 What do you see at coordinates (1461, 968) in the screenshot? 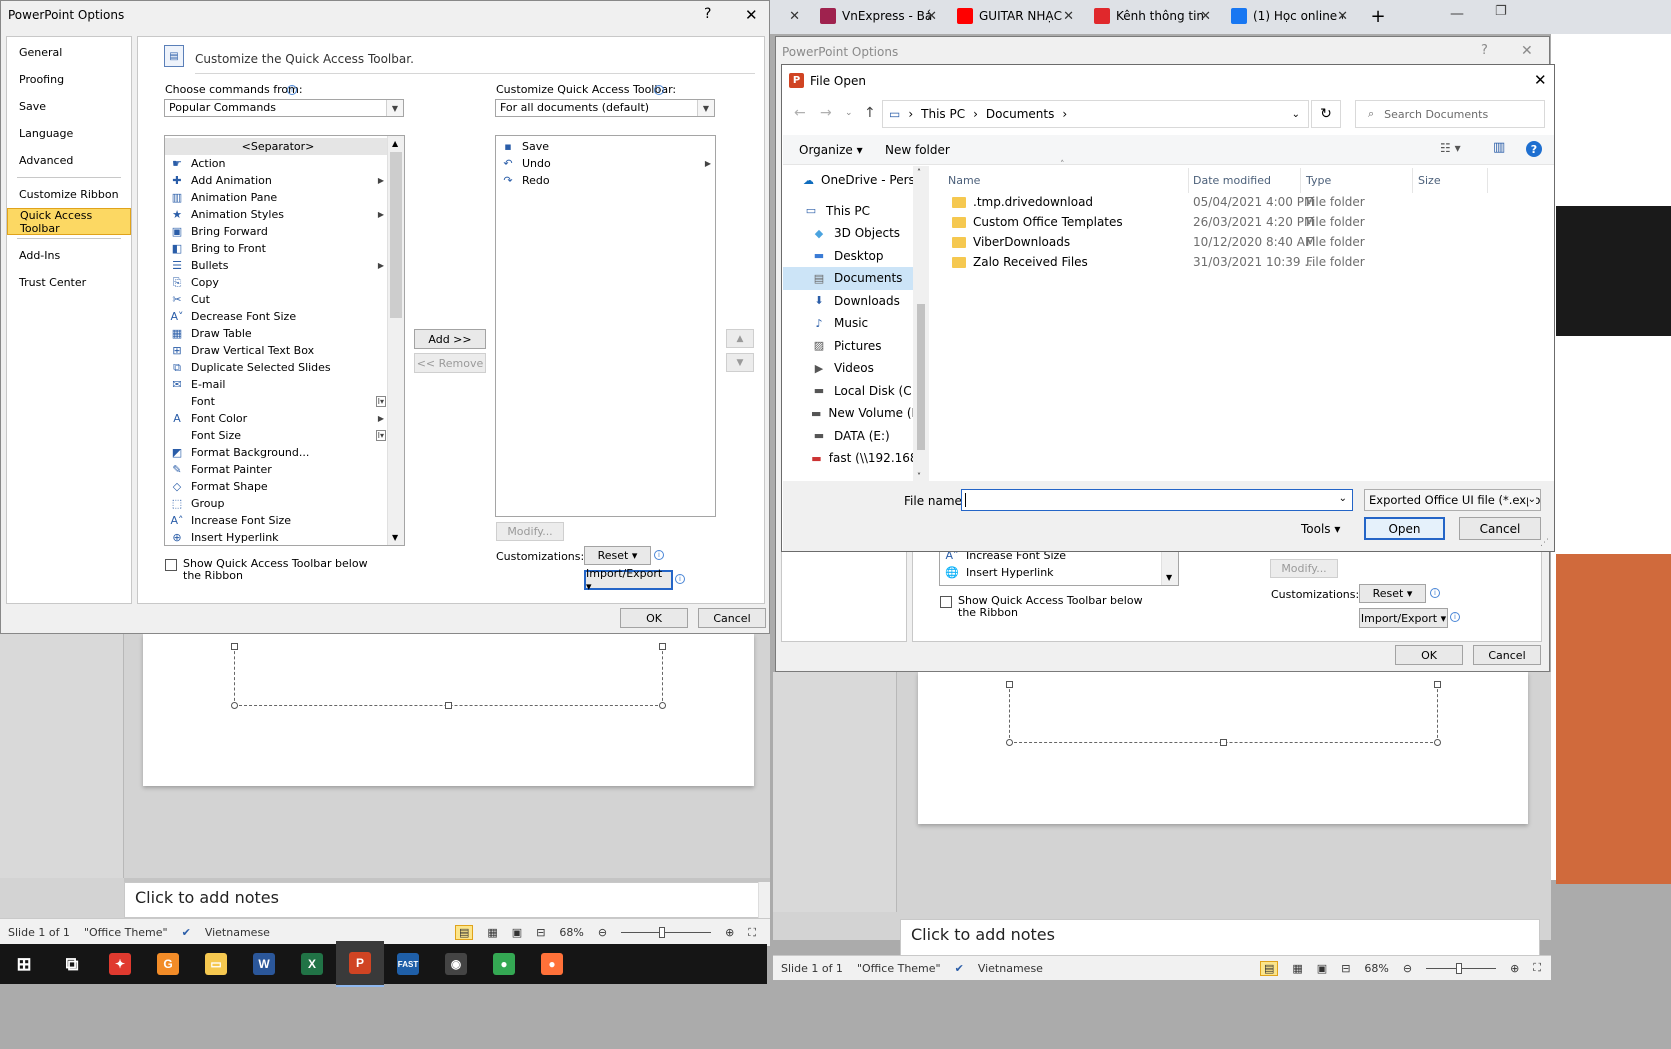
I see `zoom-slider` at bounding box center [1461, 968].